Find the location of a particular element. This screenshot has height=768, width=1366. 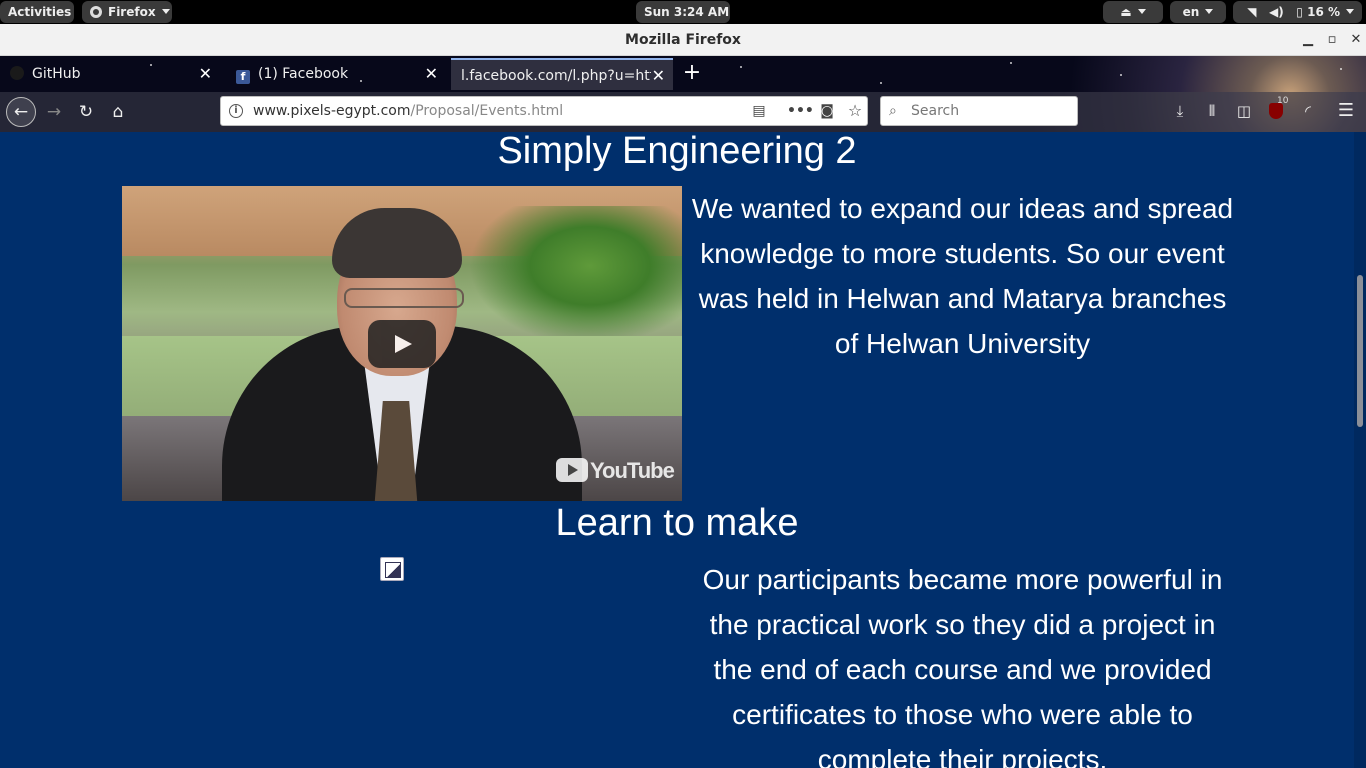

page-scrollbar is located at coordinates (1360, 450).